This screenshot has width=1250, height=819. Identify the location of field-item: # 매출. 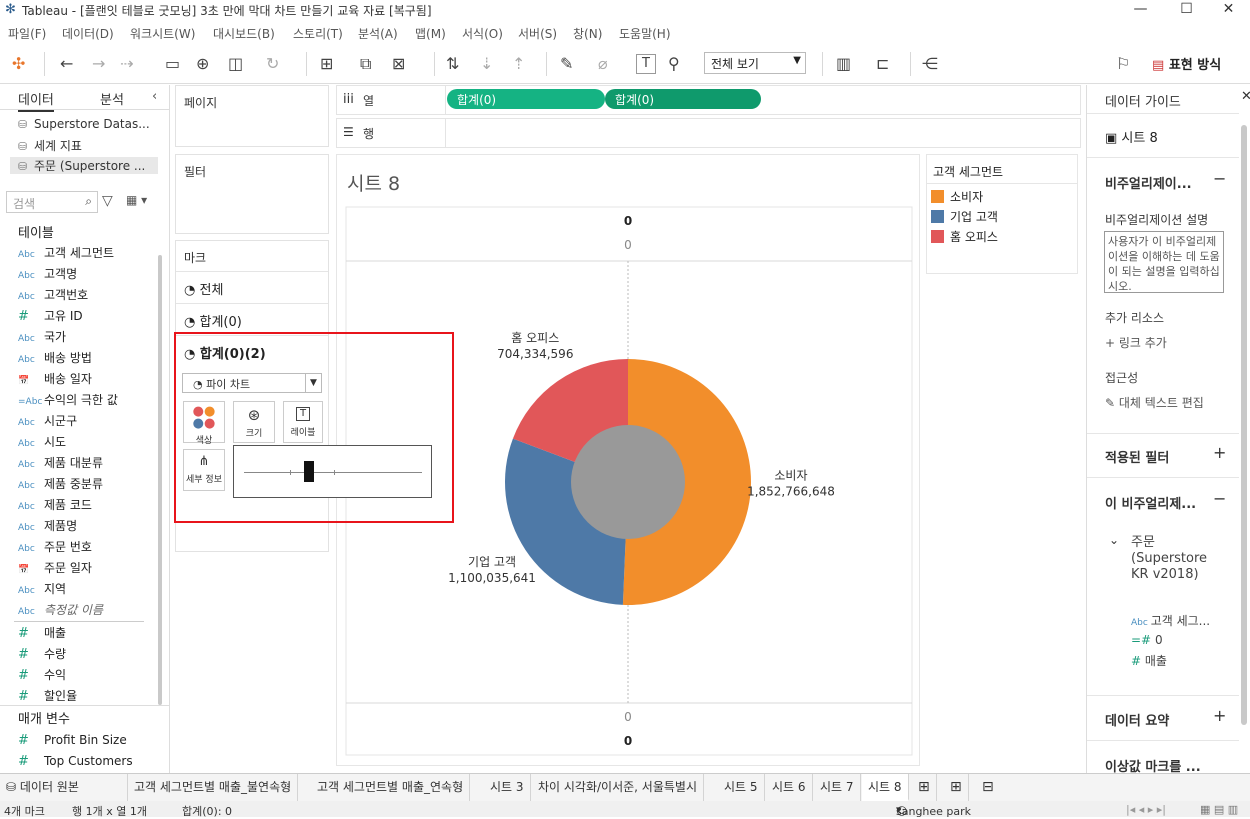
(42, 633).